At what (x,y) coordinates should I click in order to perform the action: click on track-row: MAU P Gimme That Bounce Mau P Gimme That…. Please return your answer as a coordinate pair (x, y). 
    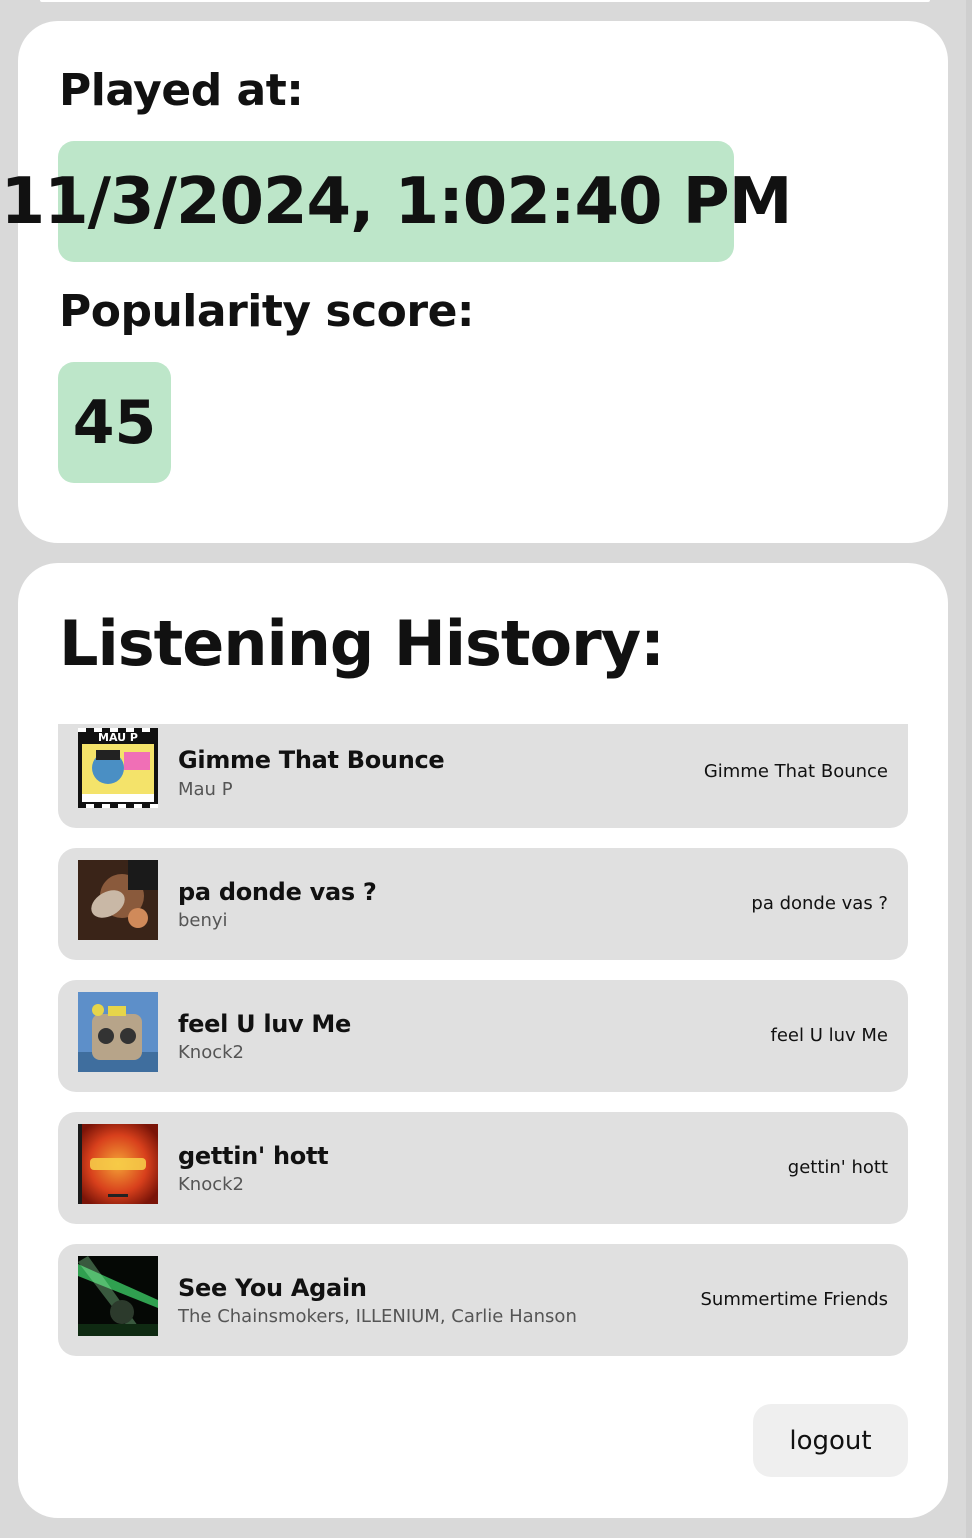
    Looking at the image, I should click on (483, 776).